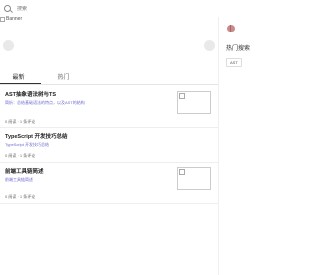 This screenshot has width=320, height=275. Describe the element at coordinates (20, 78) in the screenshot. I see `tab-latest: 最新` at that location.